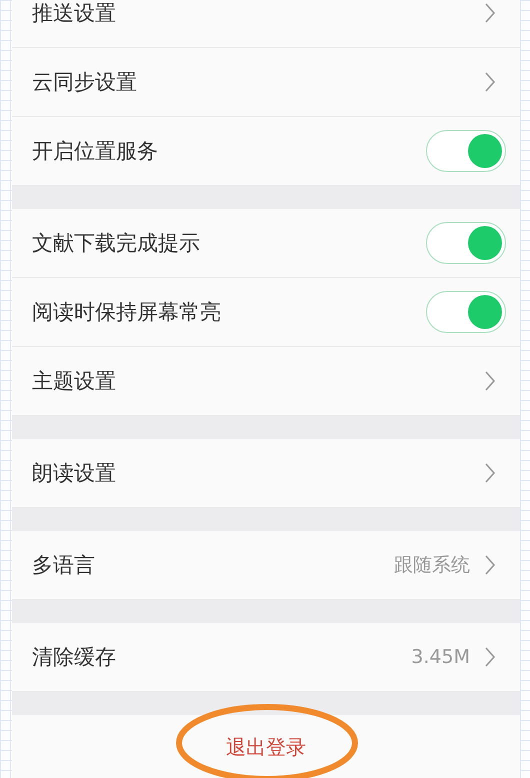  I want to click on row-value: 跟随系统, so click(432, 565).